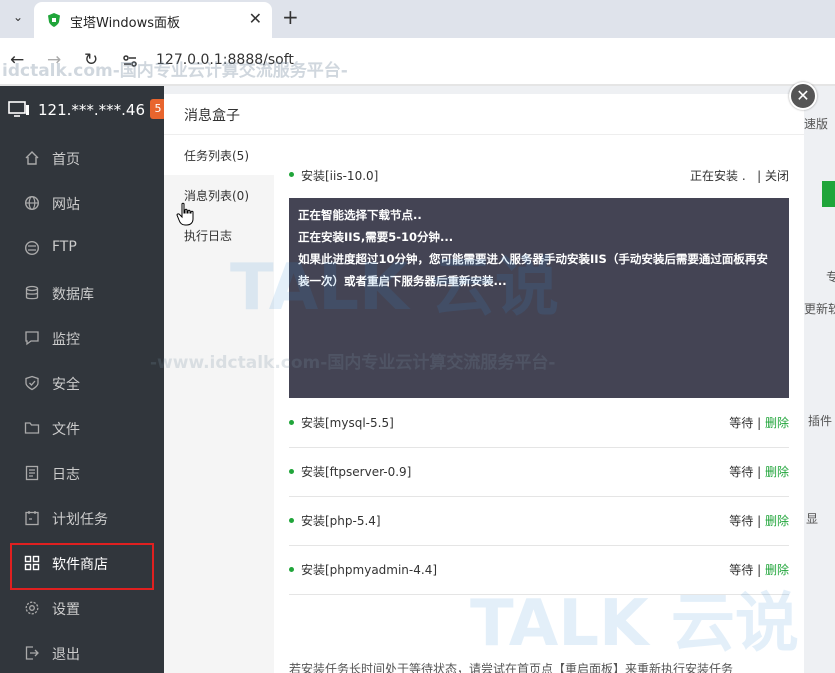 The image size is (835, 673). I want to click on server-info: 121.***.***.46 5, so click(83, 110).